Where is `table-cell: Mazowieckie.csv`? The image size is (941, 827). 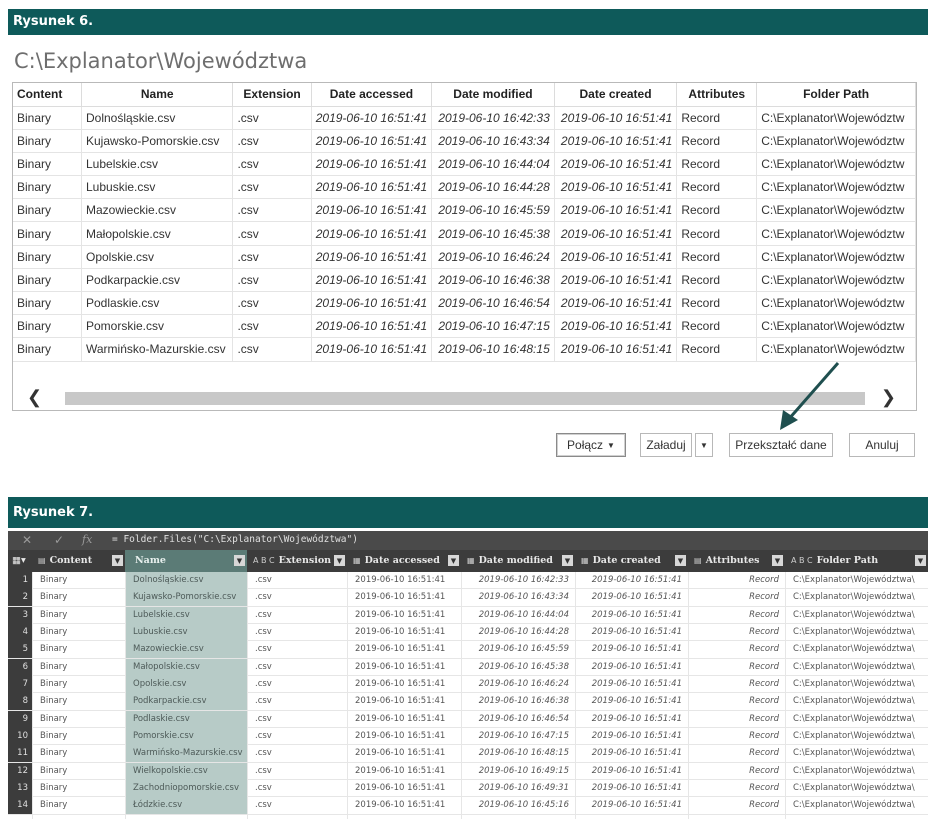
table-cell: Mazowieckie.csv is located at coordinates (186, 650).